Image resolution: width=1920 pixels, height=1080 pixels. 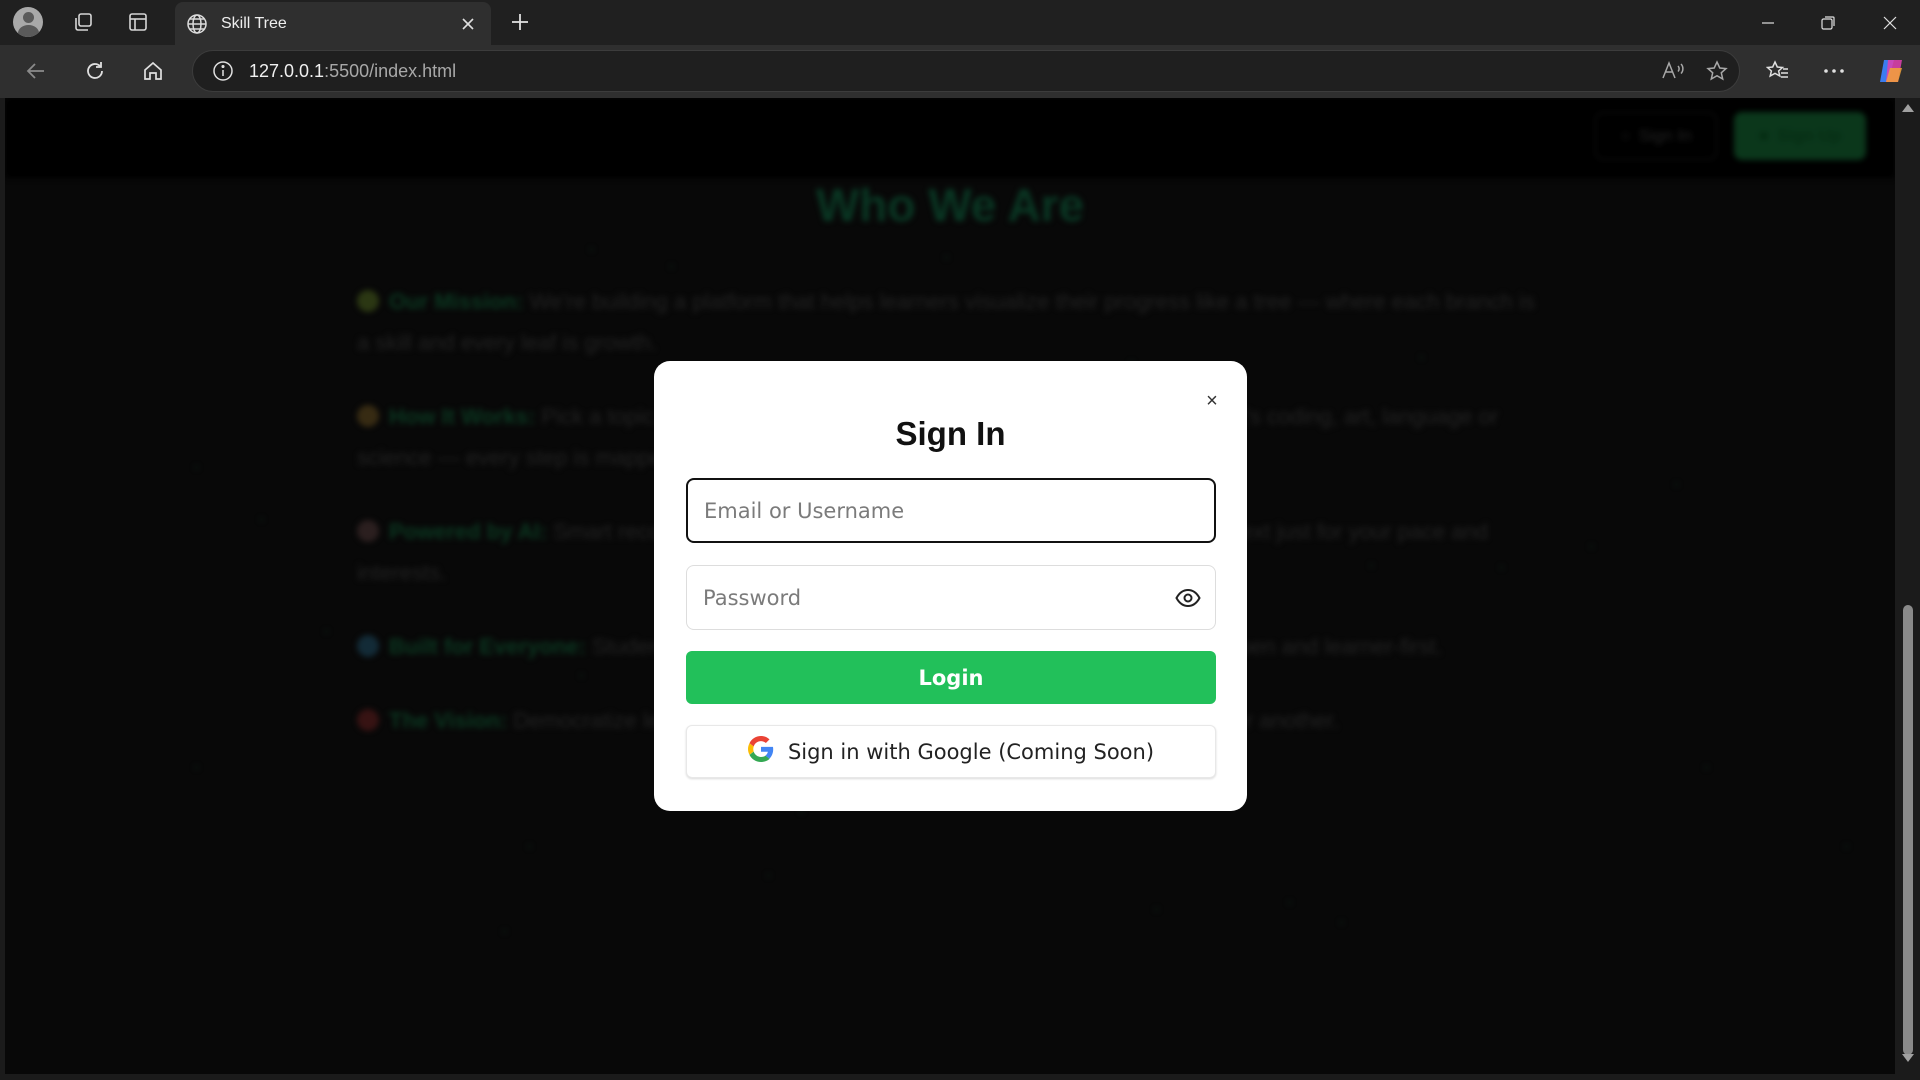 What do you see at coordinates (1907, 586) in the screenshot?
I see `page-scrollbar` at bounding box center [1907, 586].